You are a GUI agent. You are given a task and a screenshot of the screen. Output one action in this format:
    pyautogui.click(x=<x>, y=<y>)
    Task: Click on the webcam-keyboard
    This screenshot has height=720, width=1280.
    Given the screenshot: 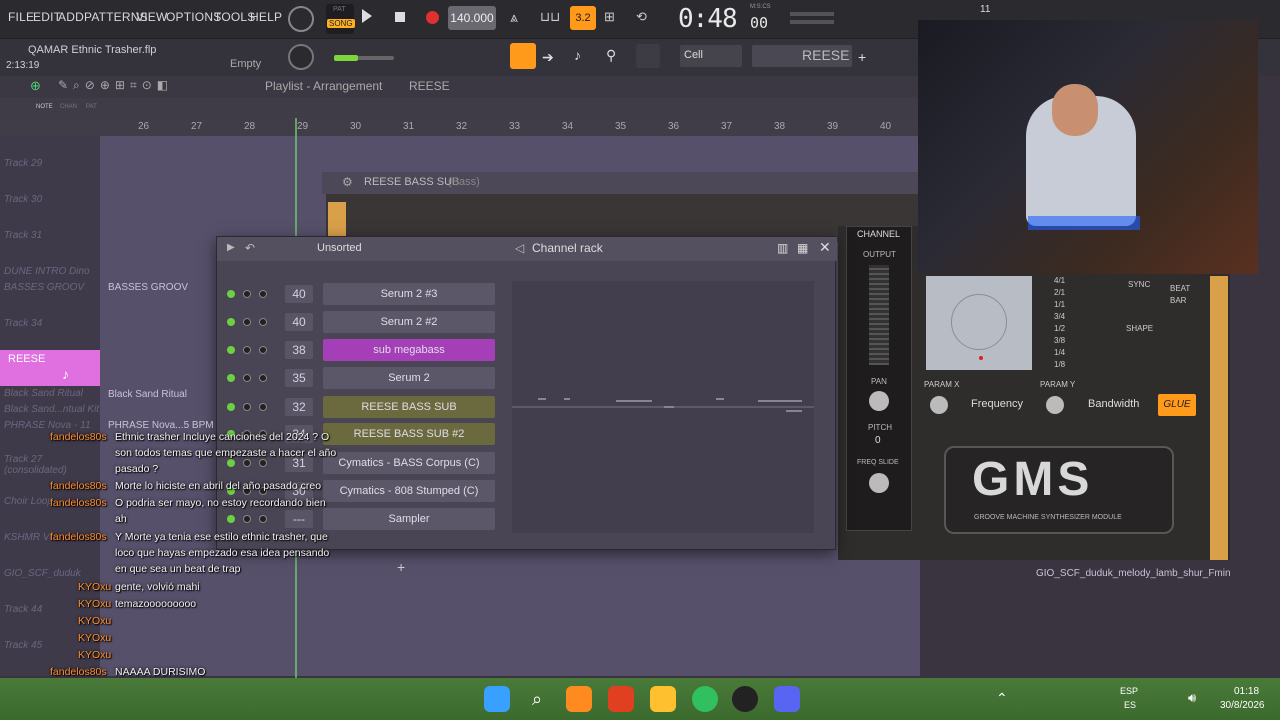 What is the action you would take?
    pyautogui.click(x=1084, y=223)
    